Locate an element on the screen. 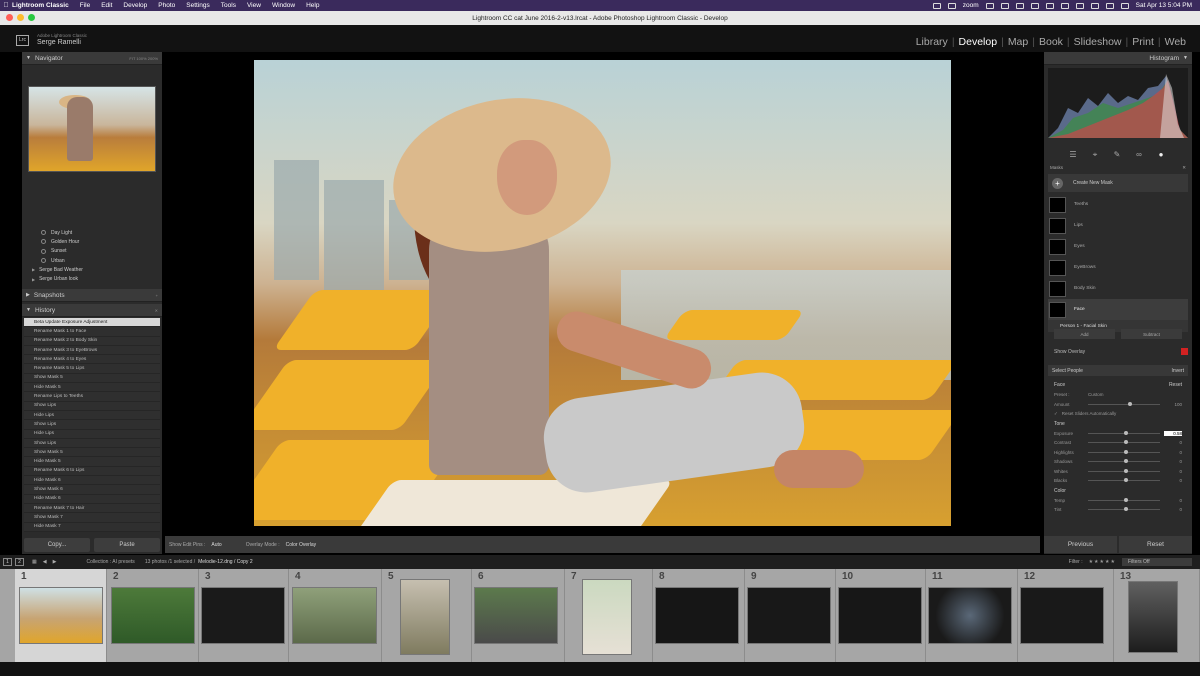  module-slideshow: Slideshow is located at coordinates (1098, 42).